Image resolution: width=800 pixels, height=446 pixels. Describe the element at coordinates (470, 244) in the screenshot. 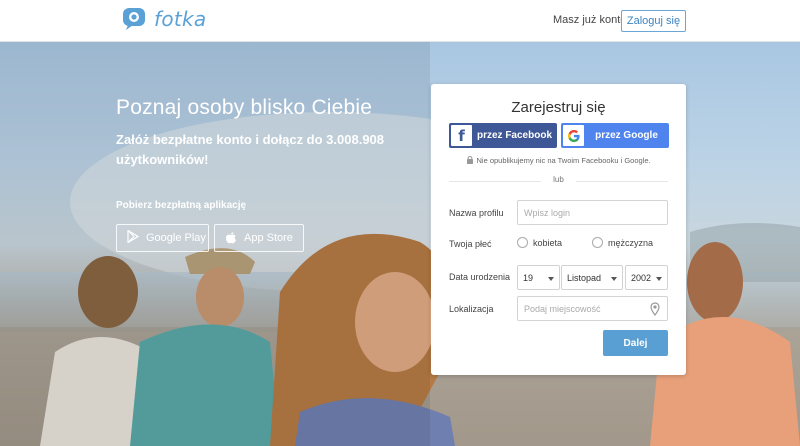

I see `gender-label: Twoja płeć` at that location.